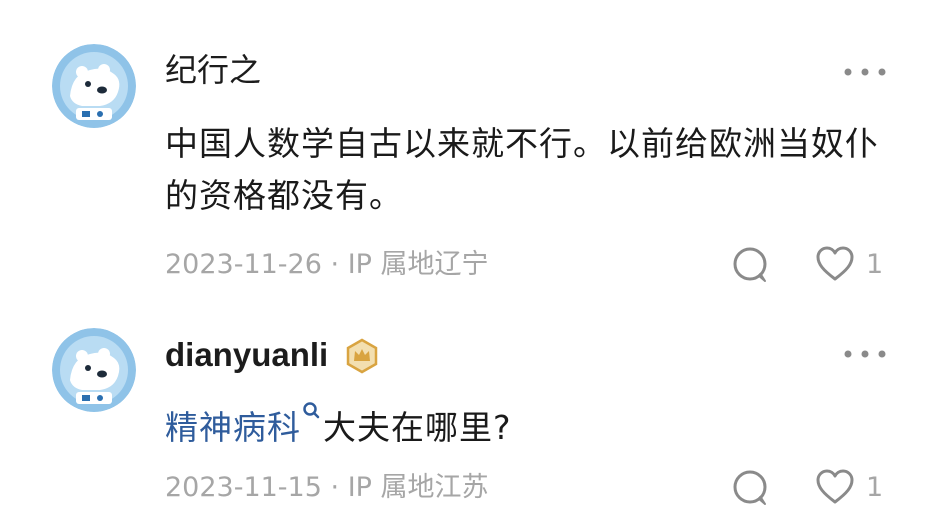 This screenshot has width=945, height=519. I want to click on search-icon, so click(311, 411).